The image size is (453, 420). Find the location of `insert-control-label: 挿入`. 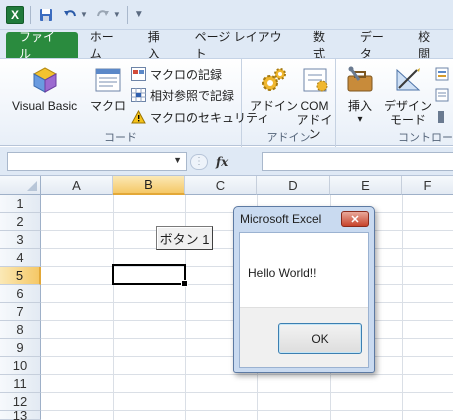

insert-control-label: 挿入 is located at coordinates (359, 106).